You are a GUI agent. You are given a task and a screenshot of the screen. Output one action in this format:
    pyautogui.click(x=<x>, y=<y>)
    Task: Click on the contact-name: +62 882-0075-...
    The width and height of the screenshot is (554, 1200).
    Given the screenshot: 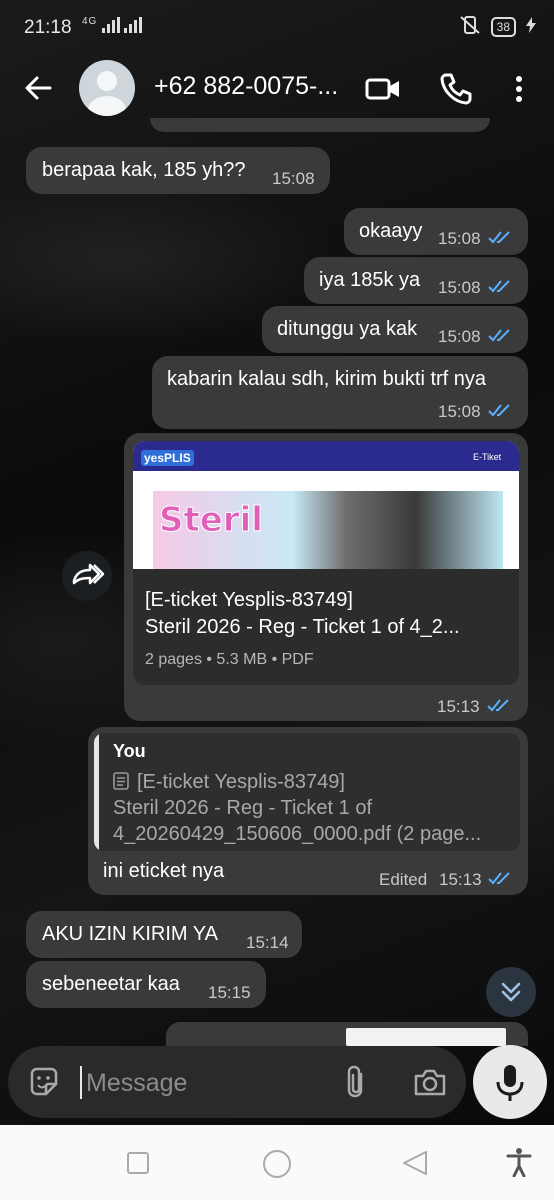 What is the action you would take?
    pyautogui.click(x=246, y=86)
    